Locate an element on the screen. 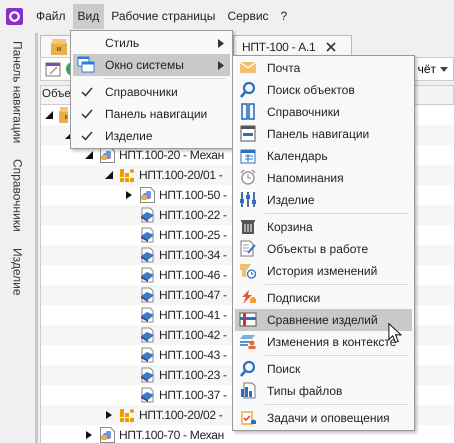 The height and width of the screenshot is (443, 454). tree-item: НПТ.100-37 - is located at coordinates (193, 395).